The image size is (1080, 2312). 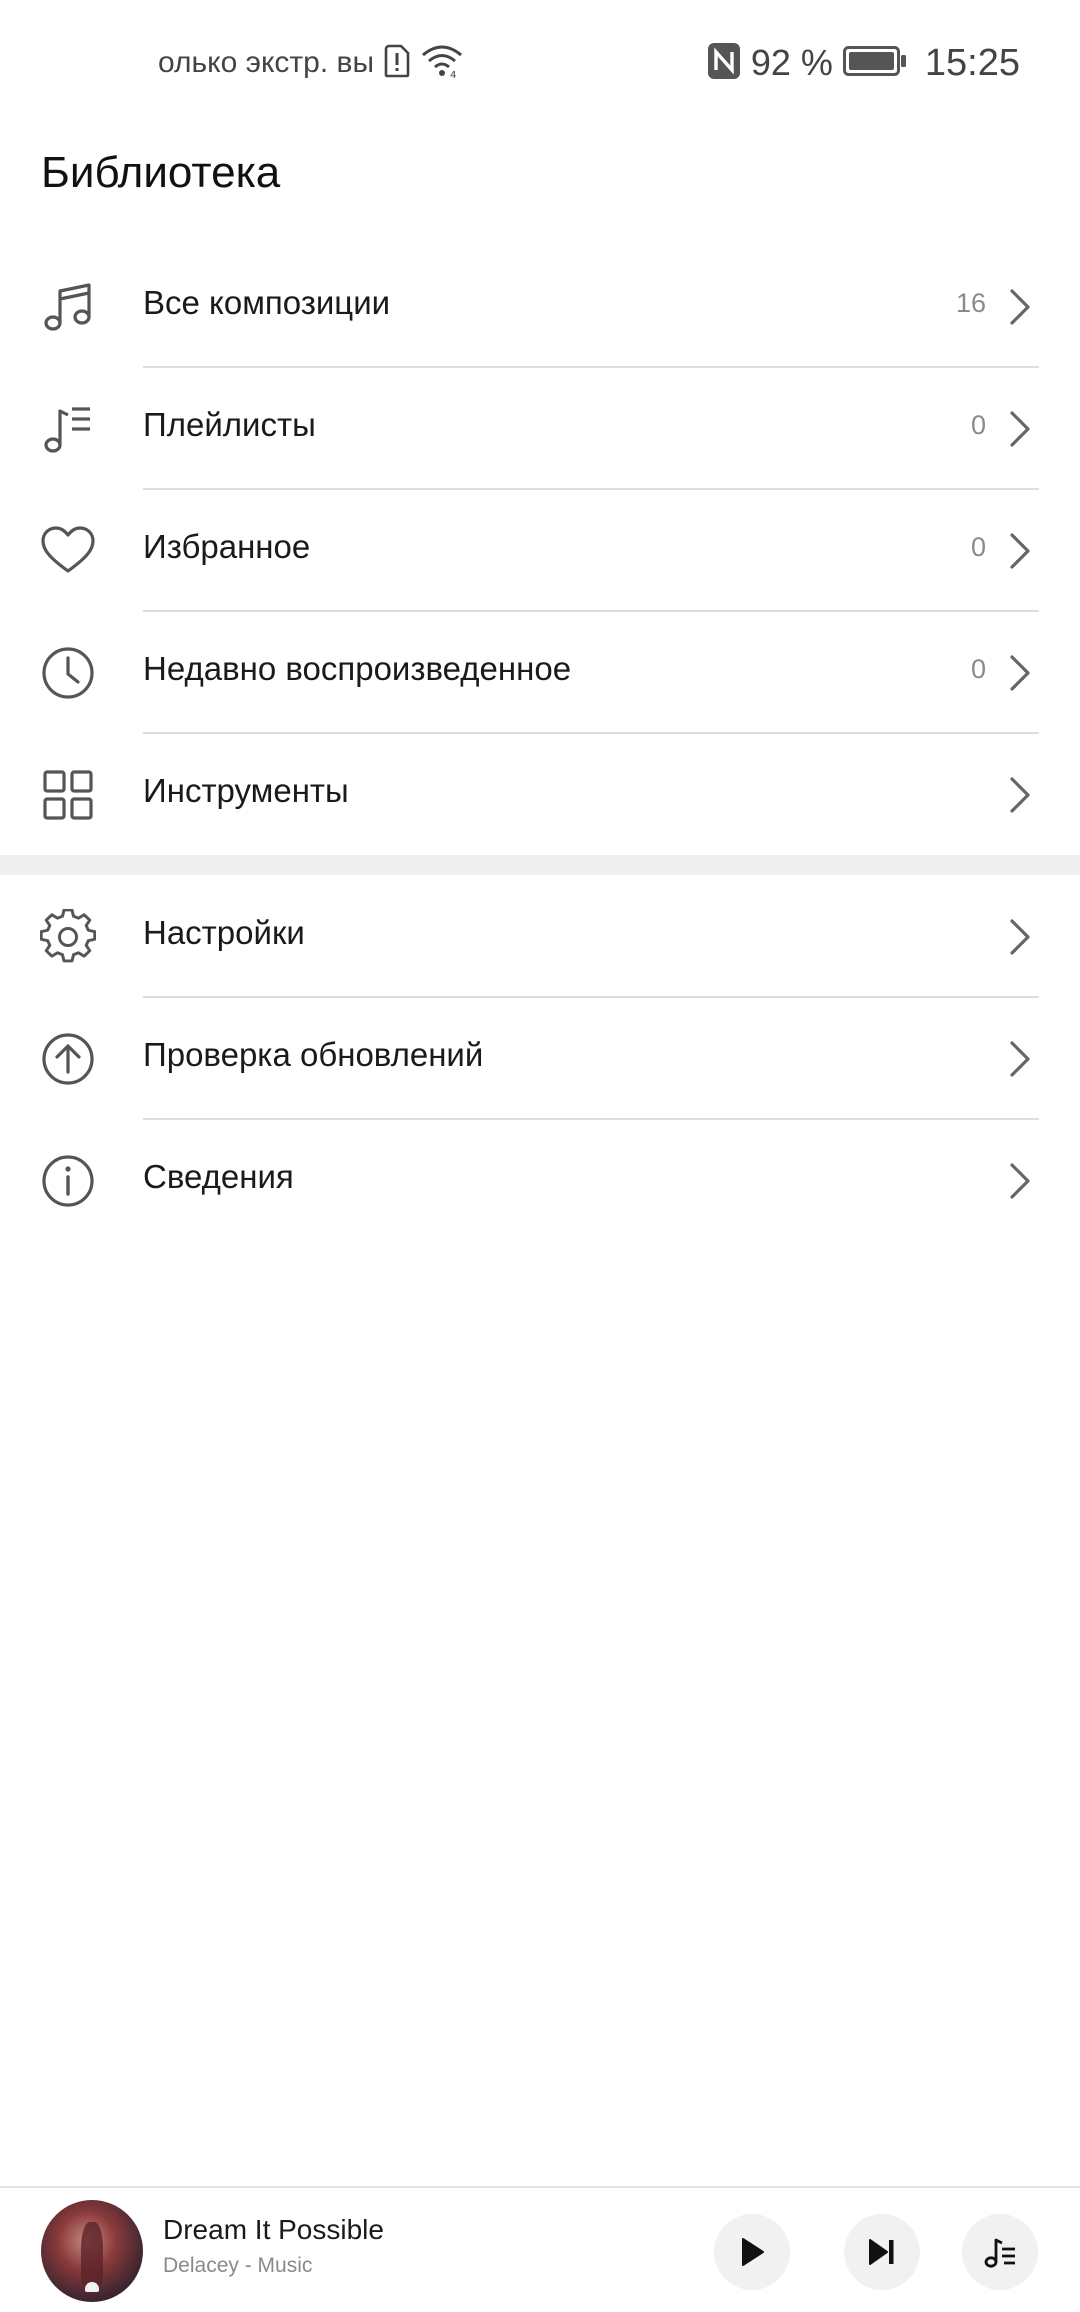 I want to click on library-item-recent: Недавно воспроизведенное 0, so click(x=540, y=673).